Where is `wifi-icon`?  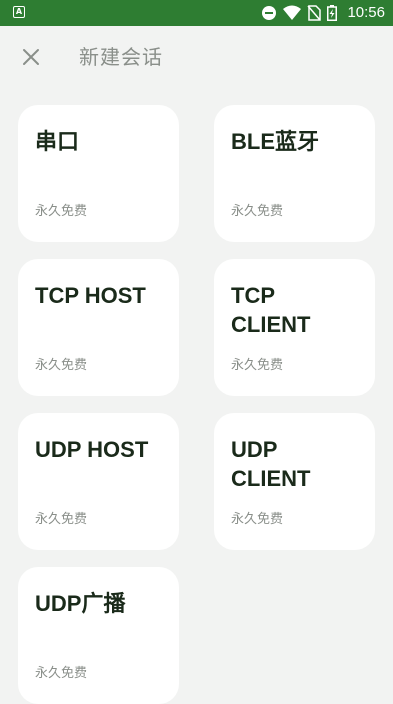
wifi-icon is located at coordinates (292, 12).